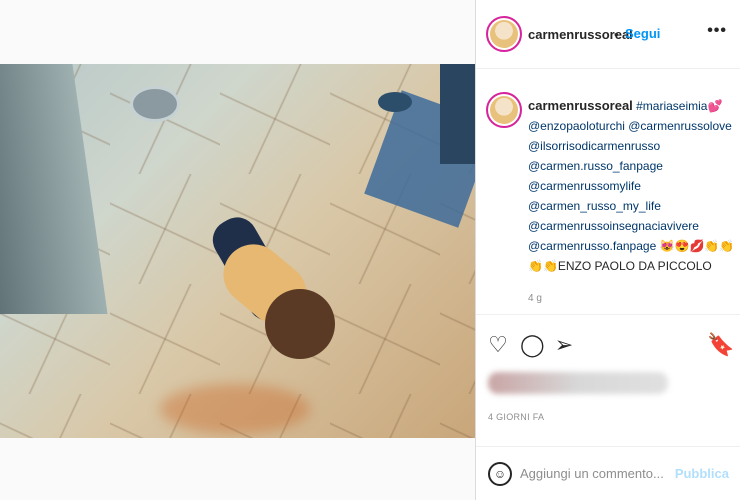 Image resolution: width=740 pixels, height=501 pixels. Describe the element at coordinates (633, 246) in the screenshot. I see `mention-line: @carmenrusso.fanpage 😻😍💋👏👏` at that location.